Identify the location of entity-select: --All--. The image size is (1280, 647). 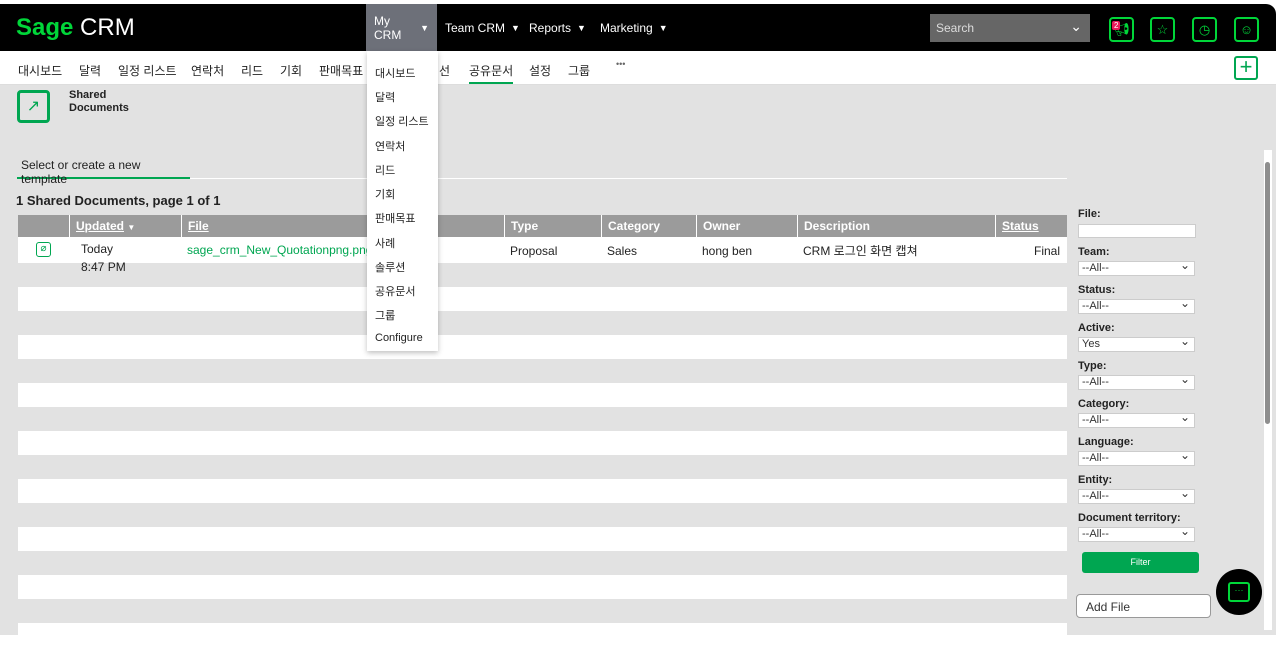
(1136, 495).